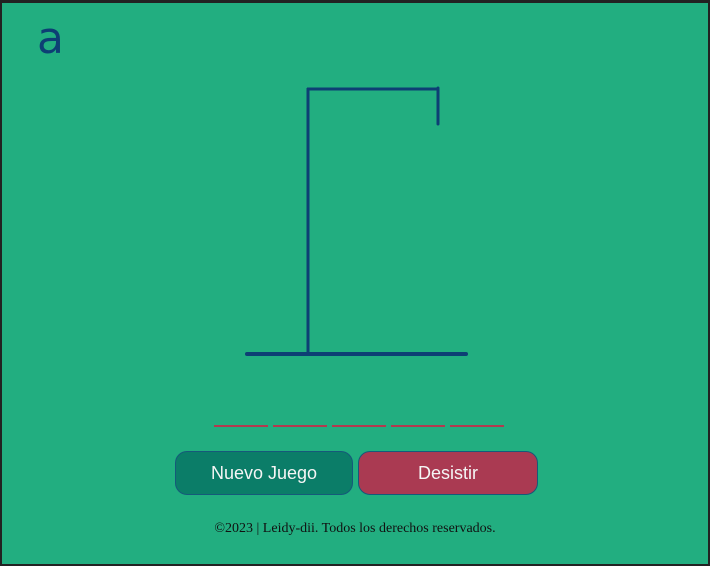 This screenshot has height=566, width=710. I want to click on gallows-drawing, so click(356, 221).